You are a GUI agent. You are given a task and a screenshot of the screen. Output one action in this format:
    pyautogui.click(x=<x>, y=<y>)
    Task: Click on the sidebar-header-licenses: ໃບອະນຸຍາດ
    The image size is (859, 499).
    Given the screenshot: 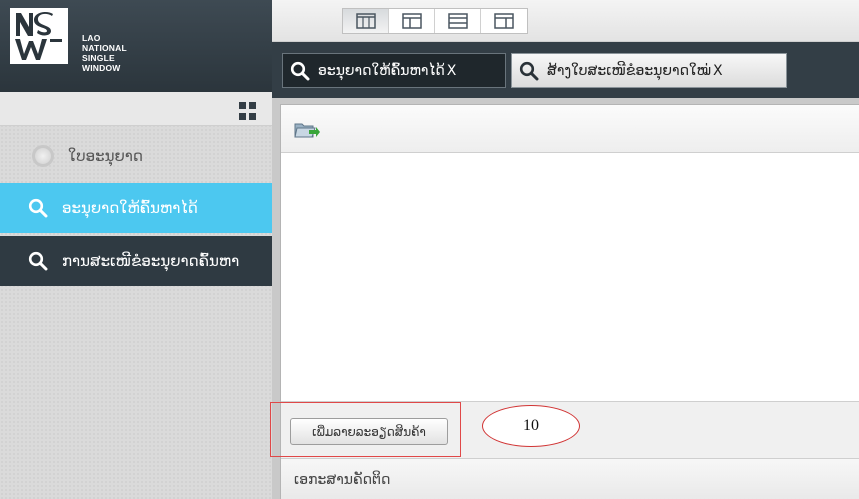 What is the action you would take?
    pyautogui.click(x=136, y=156)
    